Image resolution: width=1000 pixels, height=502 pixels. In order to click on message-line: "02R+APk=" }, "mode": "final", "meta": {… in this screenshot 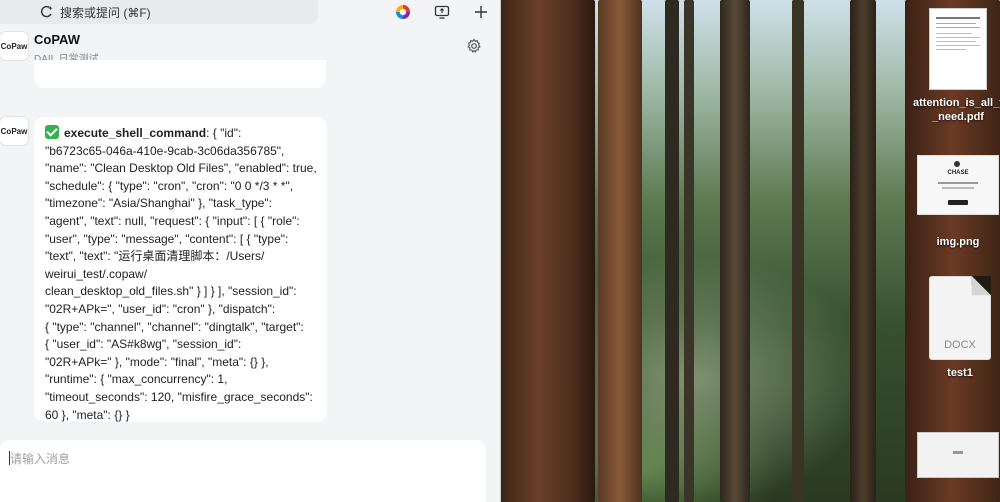, I will do `click(157, 361)`.